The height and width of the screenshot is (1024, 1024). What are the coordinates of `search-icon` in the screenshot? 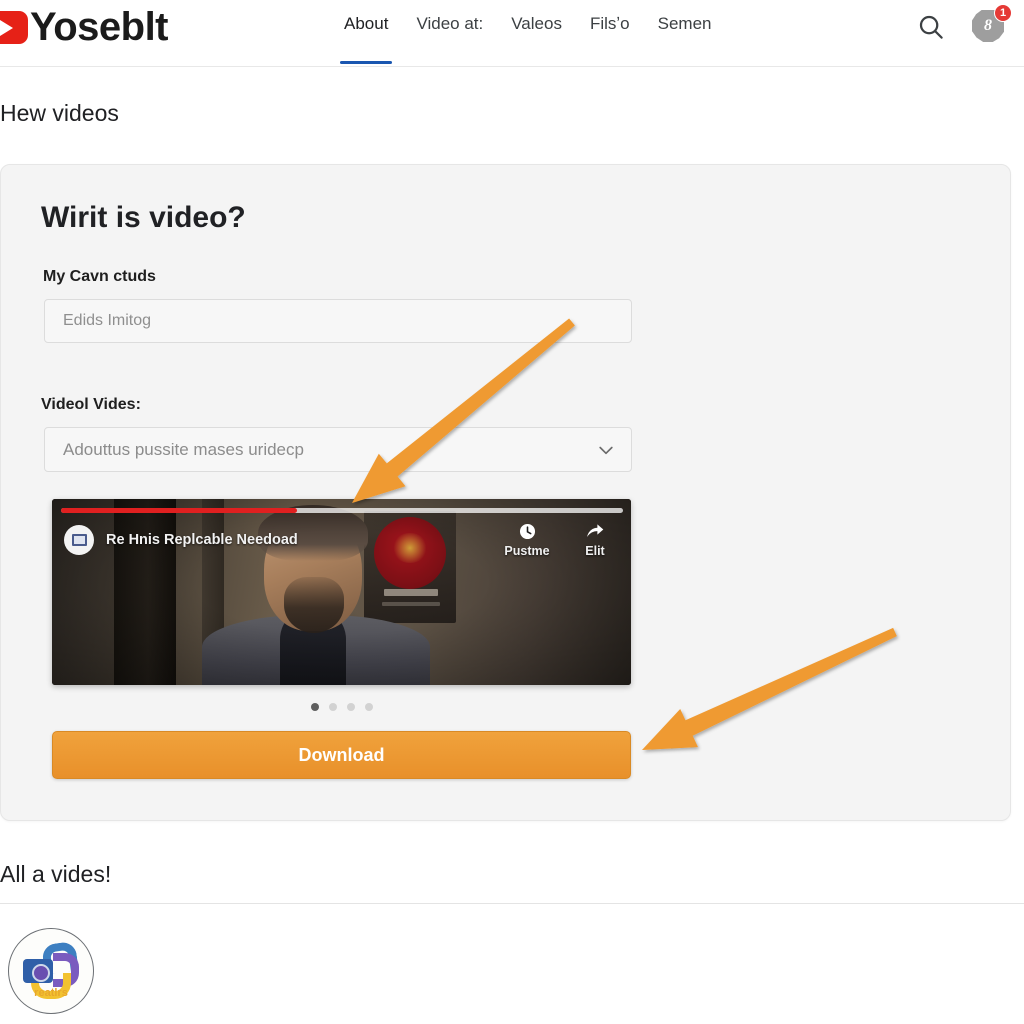 It's located at (931, 27).